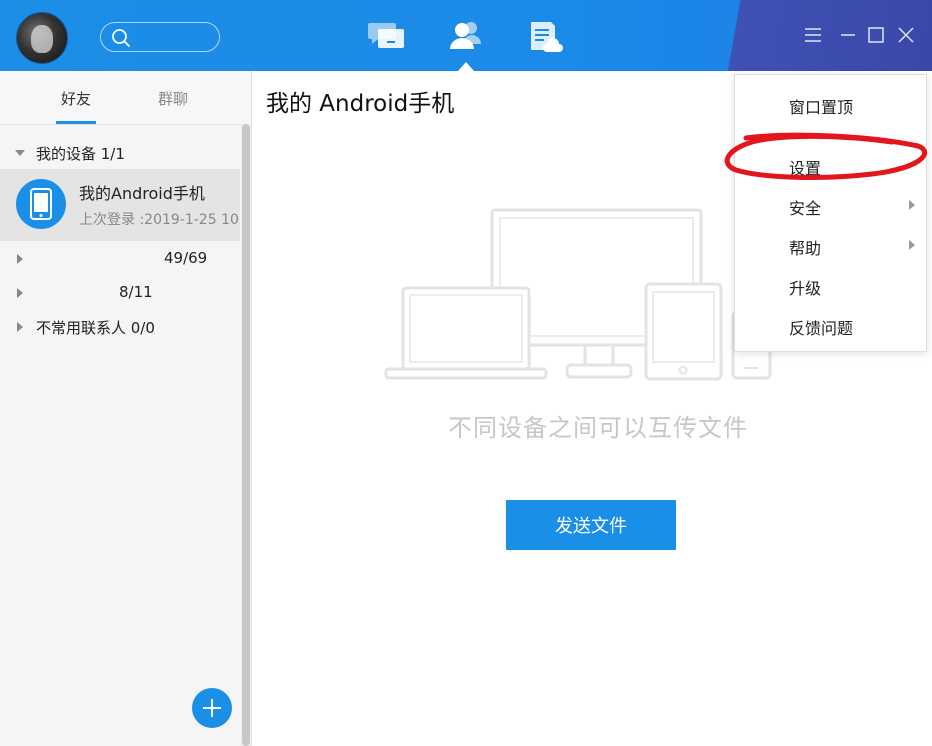 This screenshot has height=746, width=932. I want to click on user-avatar, so click(42, 38).